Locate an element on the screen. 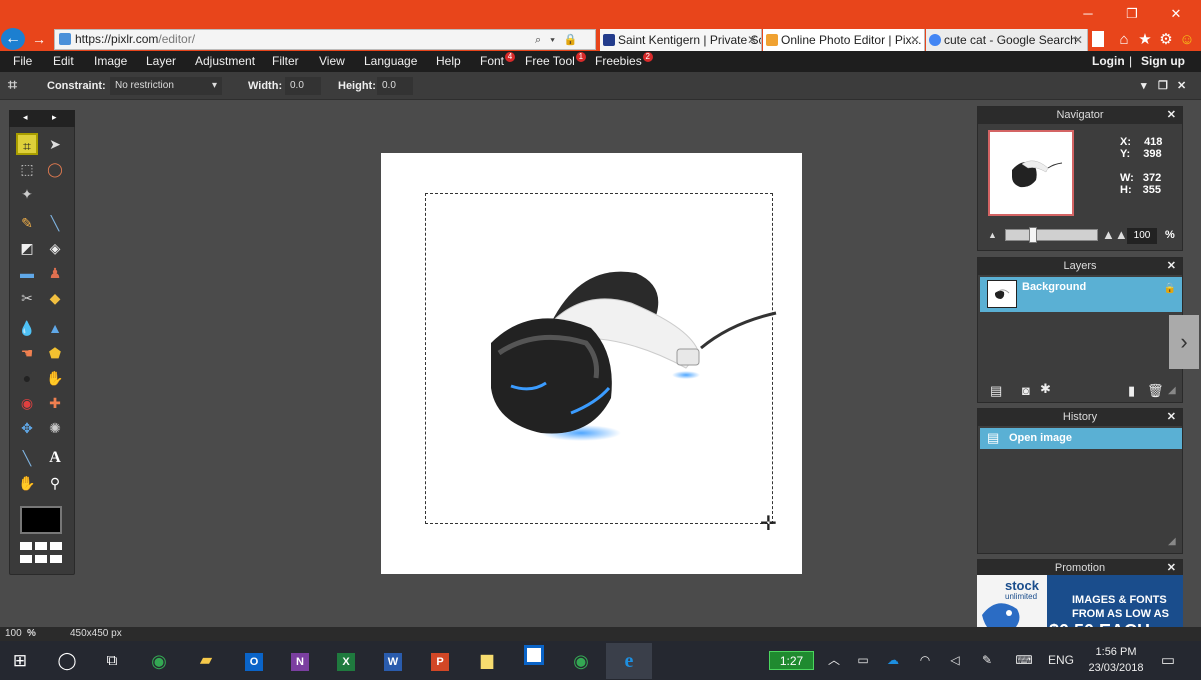 The height and width of the screenshot is (680, 1201). zoom-tool-button: ⚲ is located at coordinates (55, 483).